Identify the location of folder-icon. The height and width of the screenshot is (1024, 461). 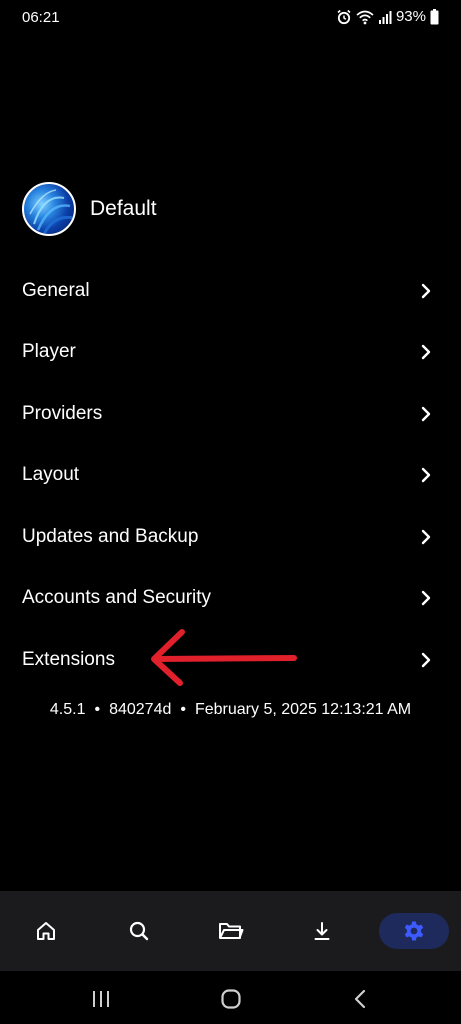
(231, 931).